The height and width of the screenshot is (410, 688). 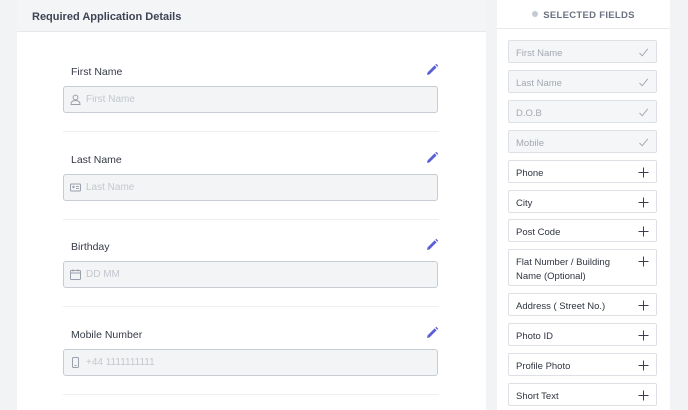 I want to click on selected-fields-title: SELECTED FIELDS, so click(x=589, y=15).